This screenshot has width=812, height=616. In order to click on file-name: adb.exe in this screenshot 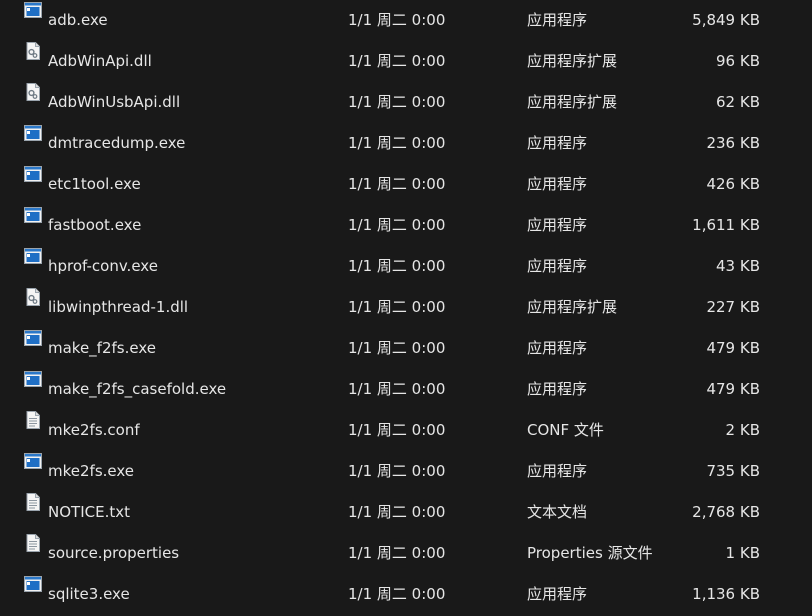, I will do `click(78, 20)`.